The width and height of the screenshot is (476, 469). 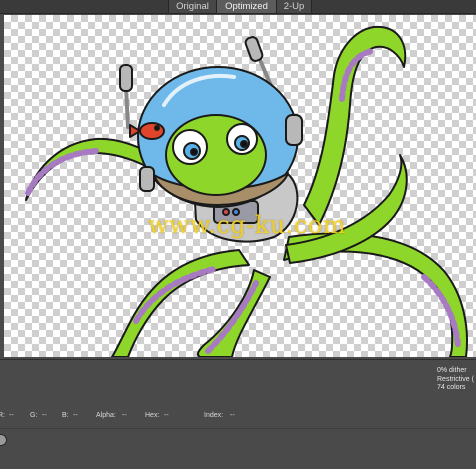 I want to click on green-value: --, so click(x=44, y=415).